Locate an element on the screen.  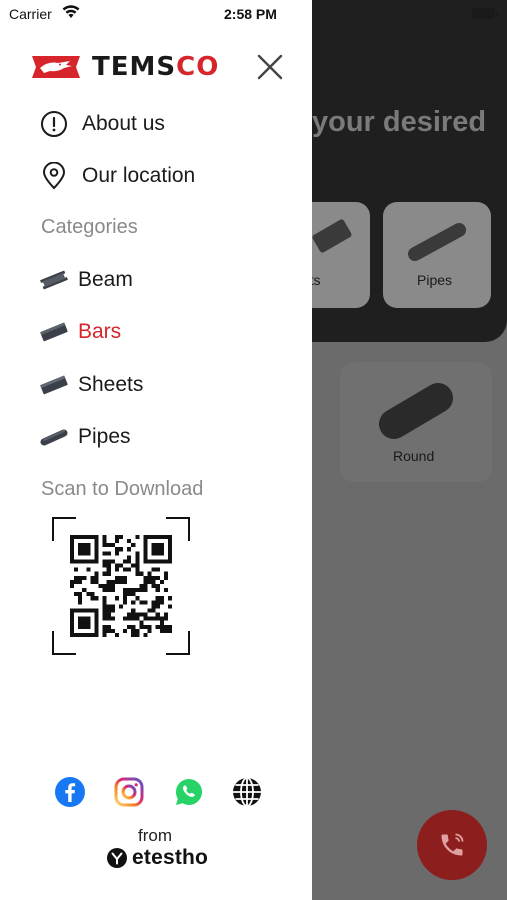
background-card-label: Round is located at coordinates (414, 456).